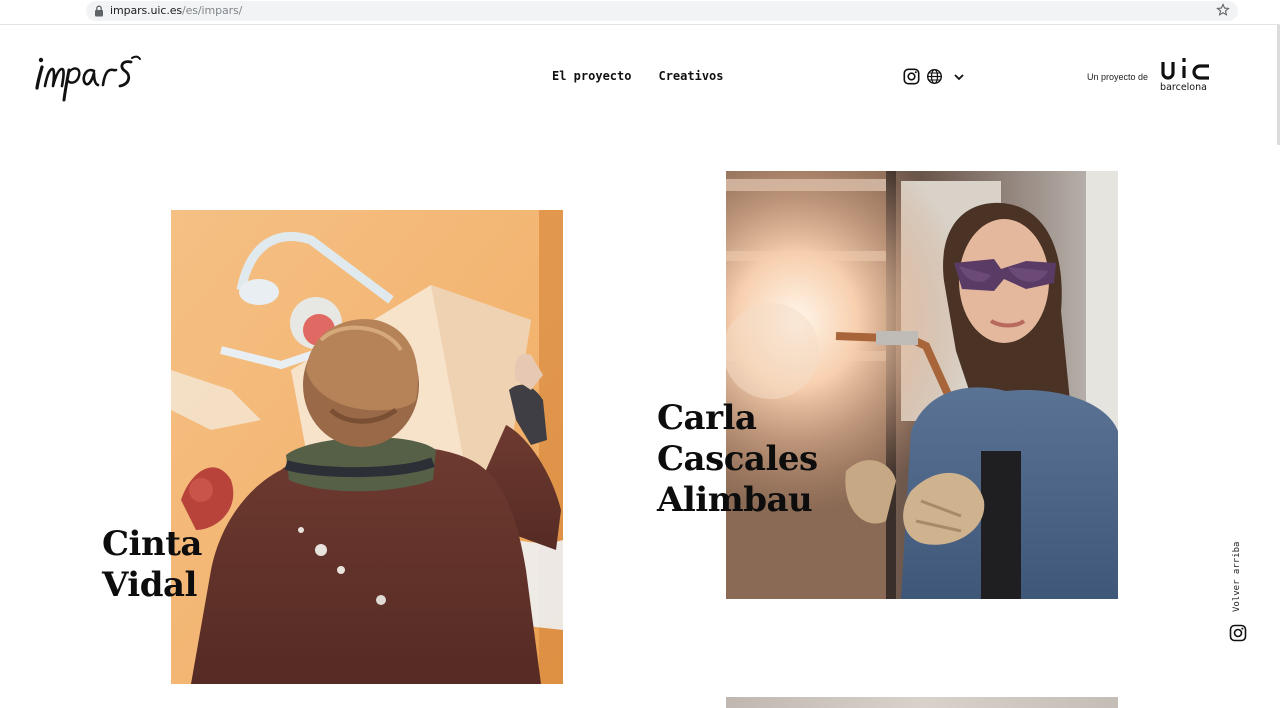 This screenshot has width=1280, height=708. I want to click on card-name-line: Cascales, so click(737, 459).